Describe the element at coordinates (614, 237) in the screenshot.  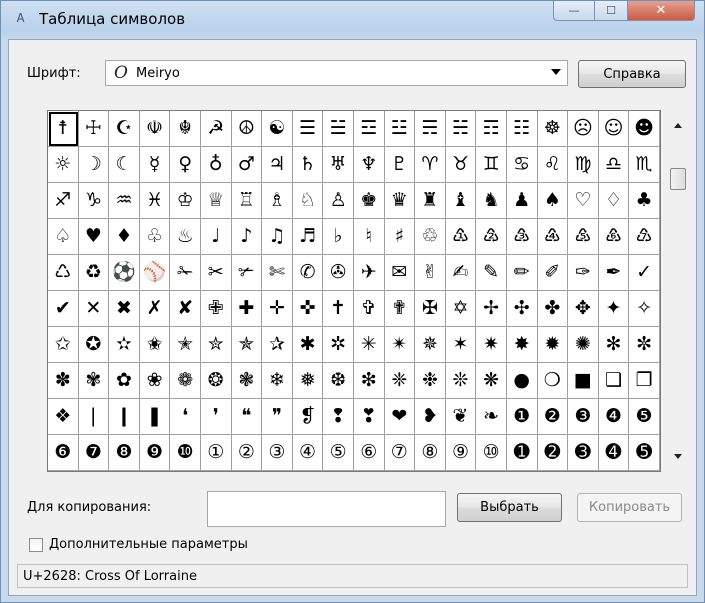
I see `character-cell: ♸` at that location.